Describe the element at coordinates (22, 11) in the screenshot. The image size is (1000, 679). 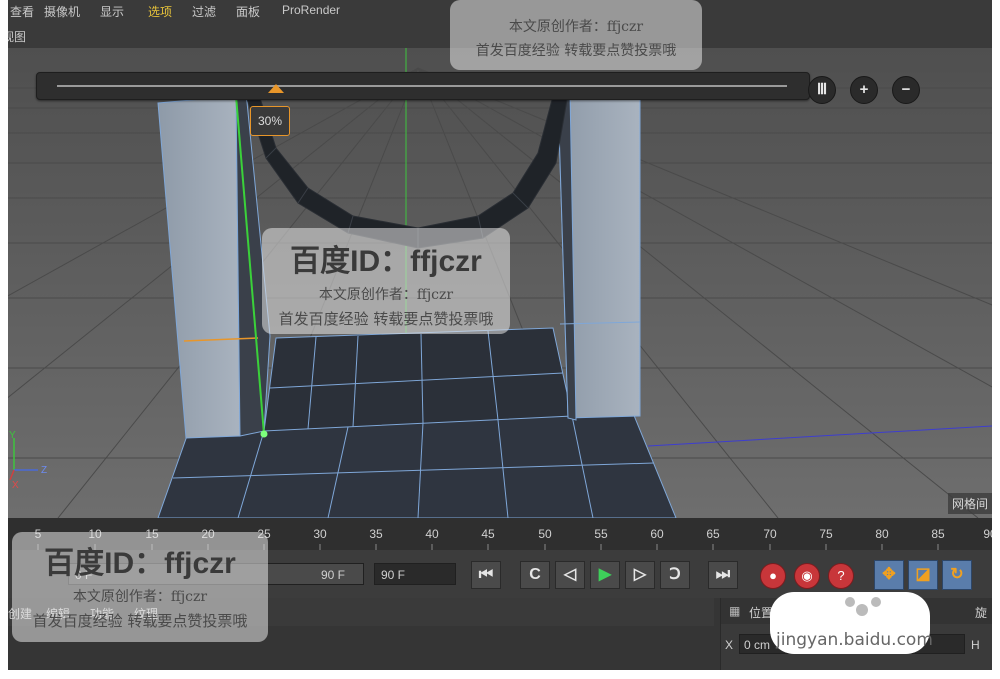
I see `menu-view: 查看` at that location.